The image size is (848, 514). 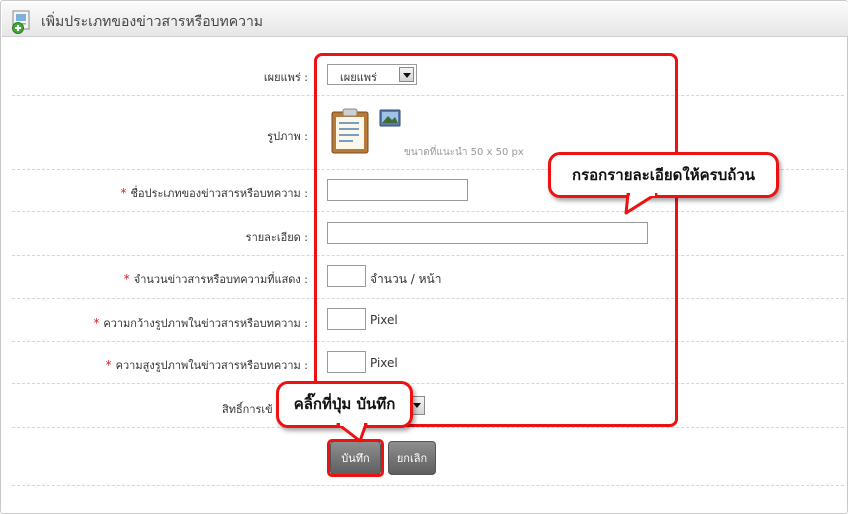 What do you see at coordinates (425, 19) in the screenshot?
I see `panel-header: เพิ่มประเภทของข่าวสารหรือบทความ` at bounding box center [425, 19].